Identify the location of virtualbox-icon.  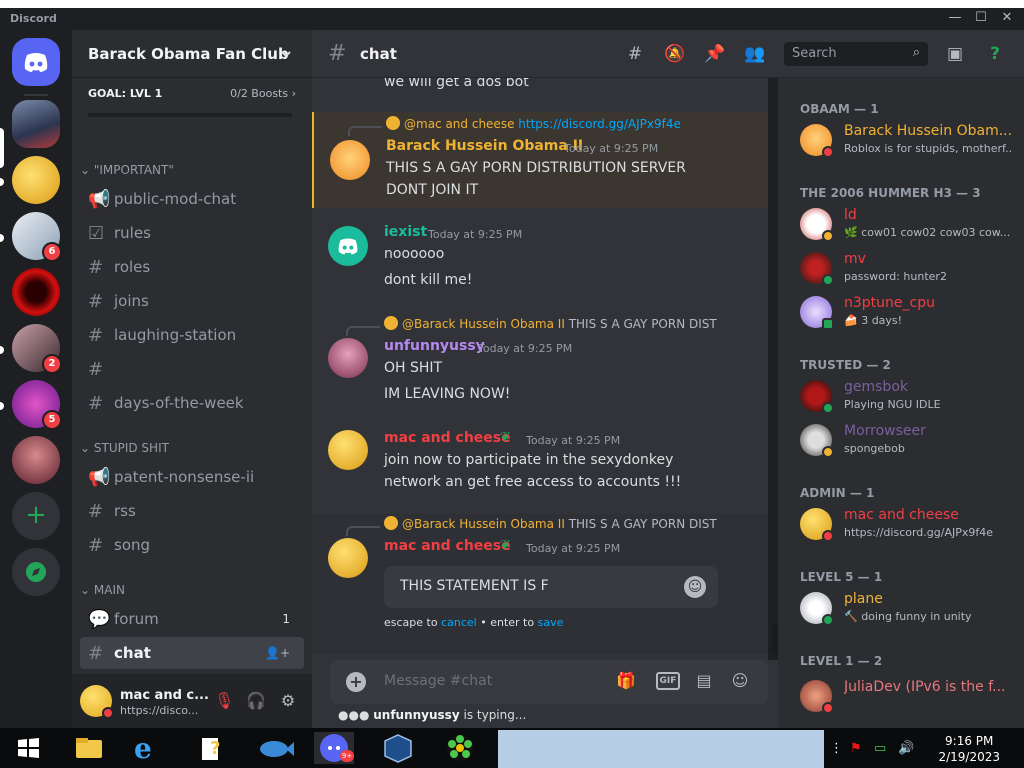
(398, 748).